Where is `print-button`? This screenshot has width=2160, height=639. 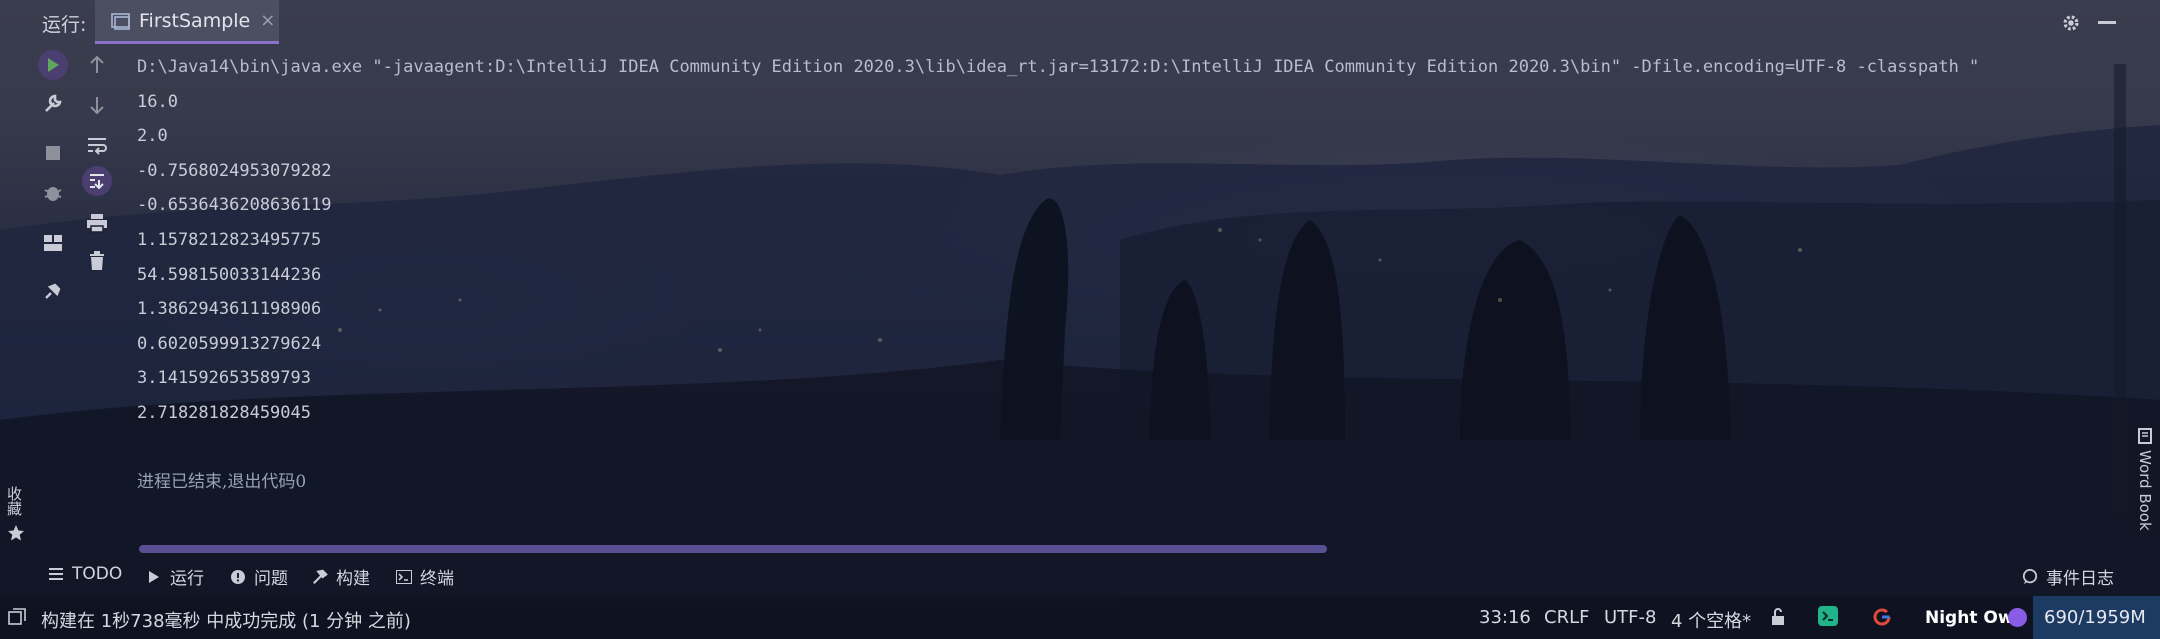 print-button is located at coordinates (97, 223).